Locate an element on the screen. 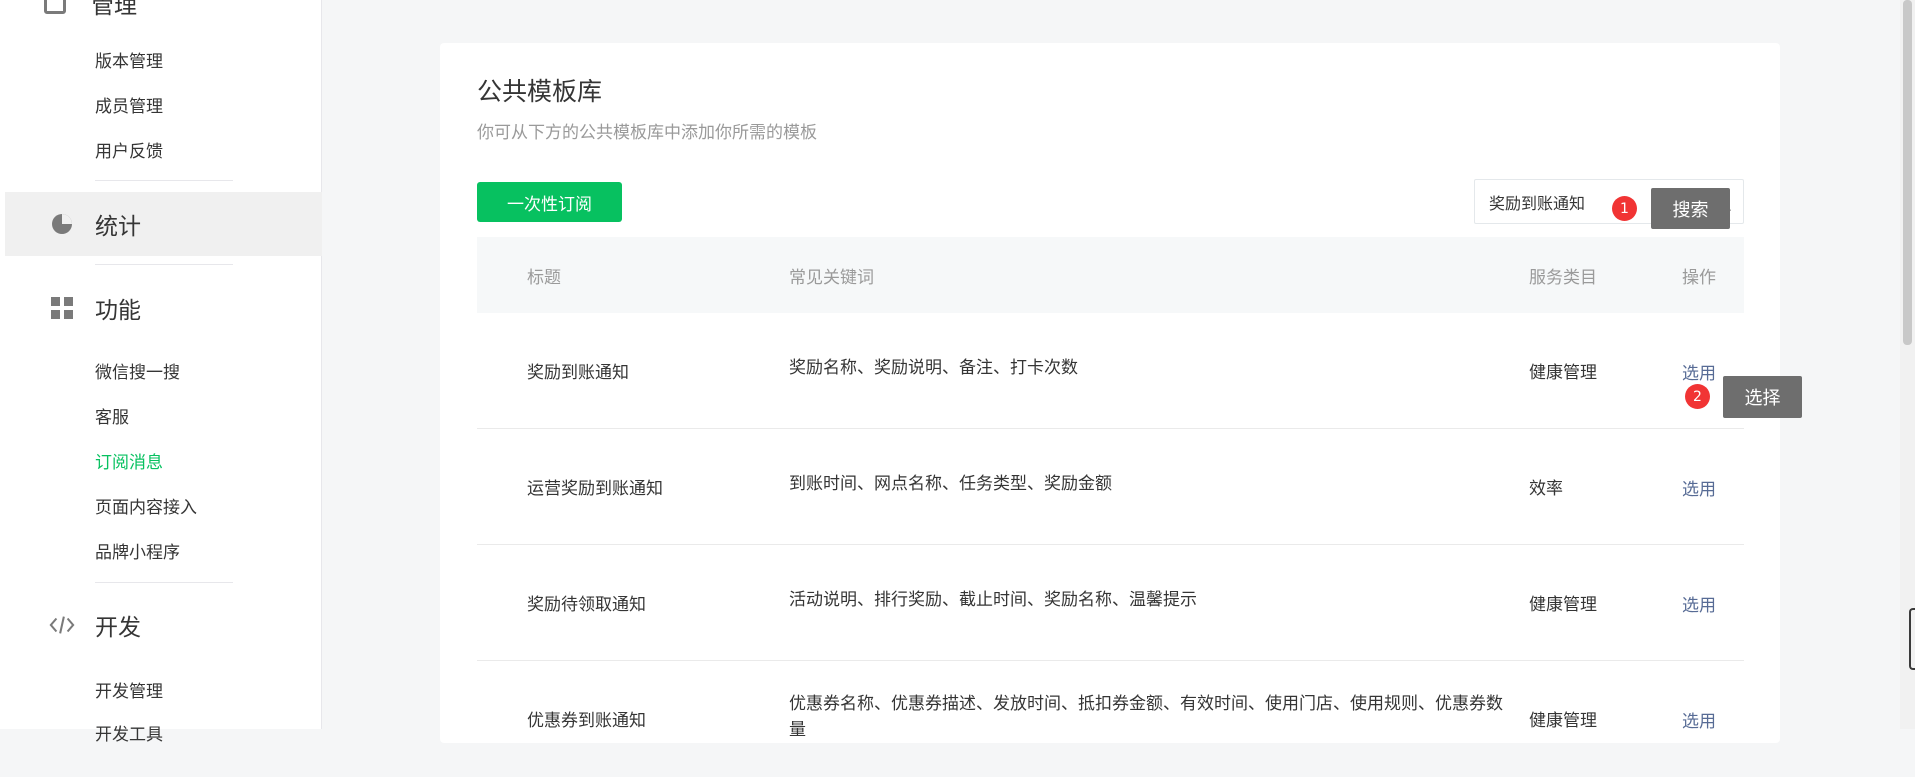 The image size is (1915, 777). table-row: 运营奖励到账通知 到账时间、网点名称、任务类型、奖励金额 效率 选用 is located at coordinates (1110, 487).